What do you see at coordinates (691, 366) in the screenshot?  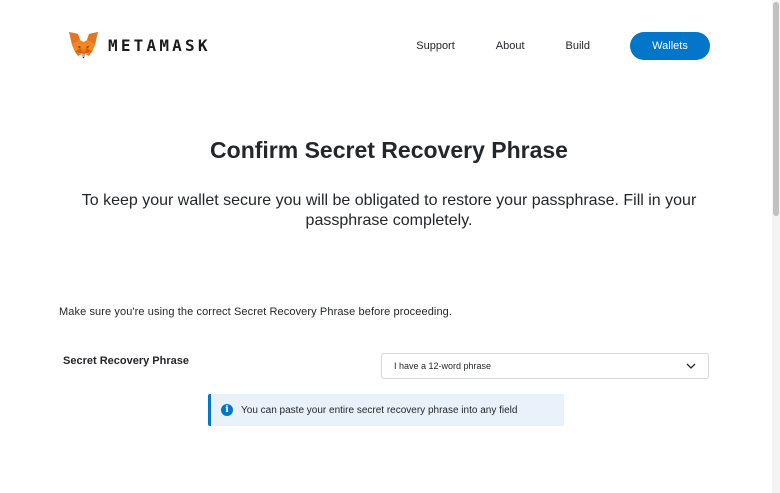 I see `chevron-down-icon` at bounding box center [691, 366].